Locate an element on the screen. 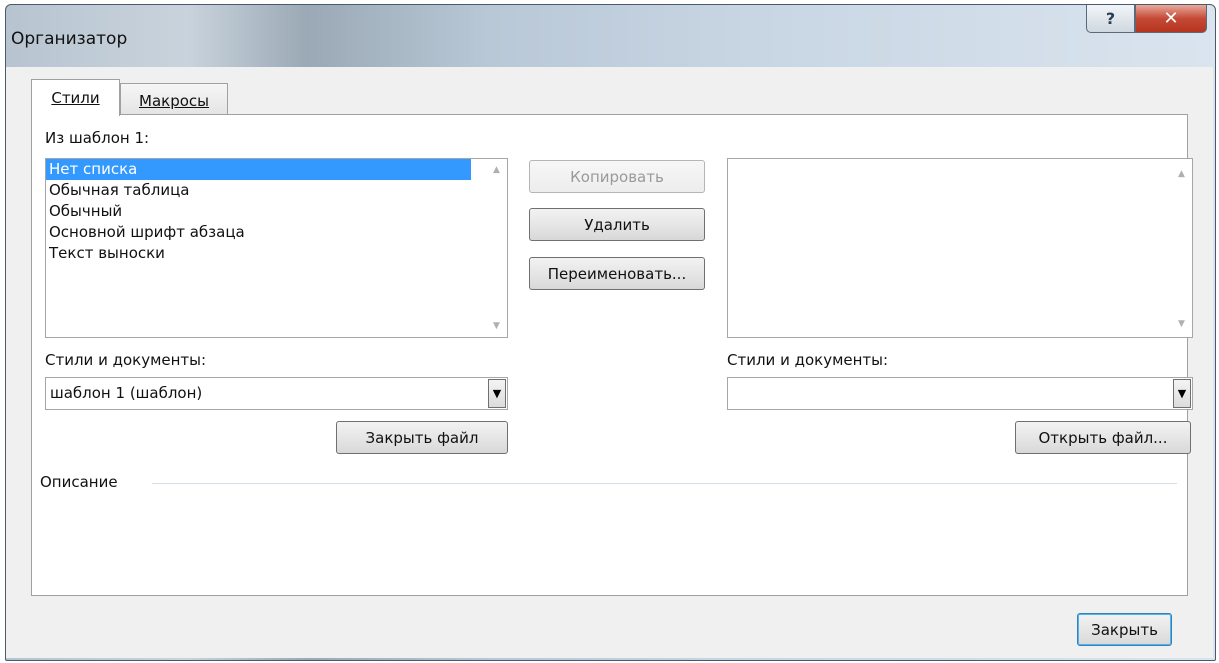  right-styles-docs-label: Стили и документы: is located at coordinates (808, 360).